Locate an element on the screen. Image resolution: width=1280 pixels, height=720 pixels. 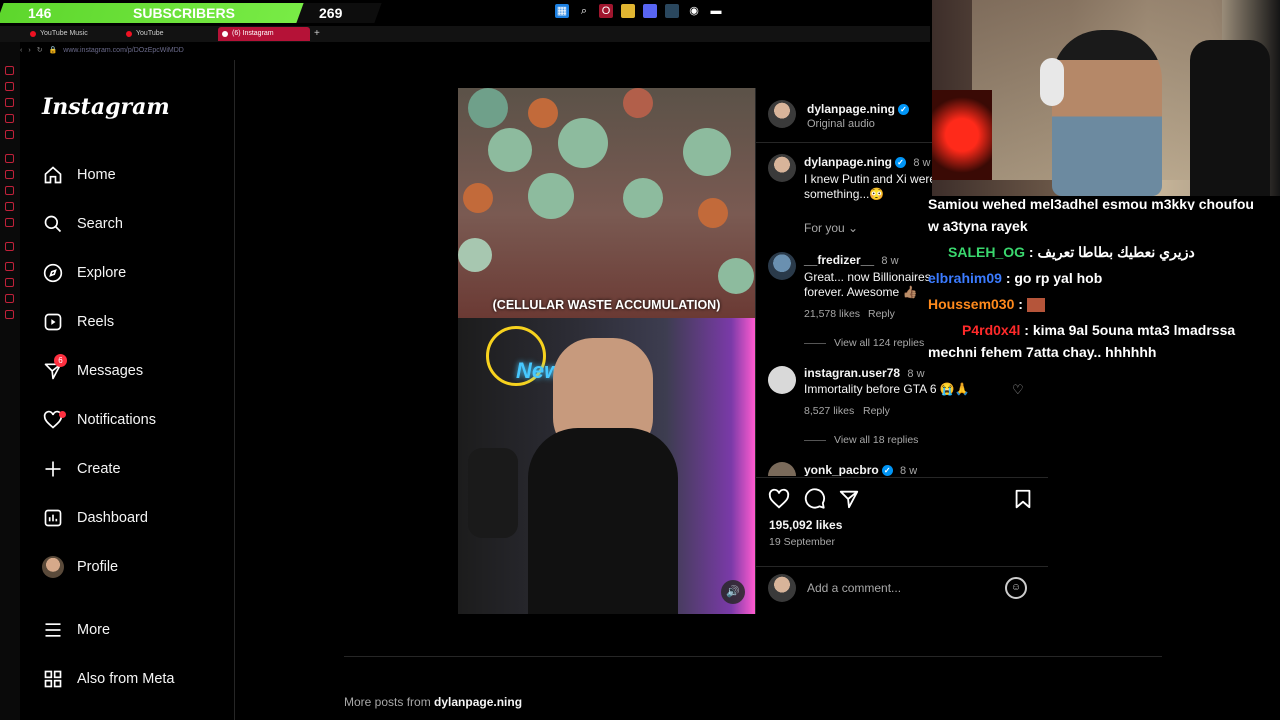
windows-icon: ▦ is located at coordinates (562, 11).